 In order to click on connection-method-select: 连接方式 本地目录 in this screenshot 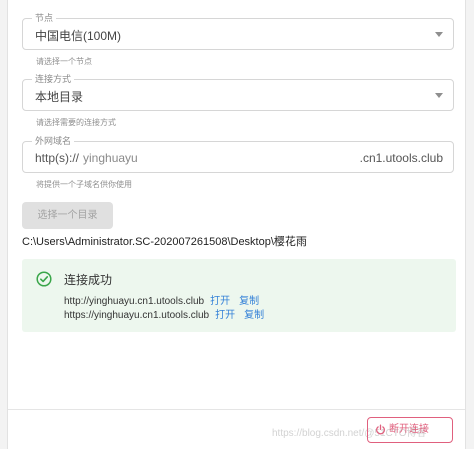, I will do `click(238, 92)`.